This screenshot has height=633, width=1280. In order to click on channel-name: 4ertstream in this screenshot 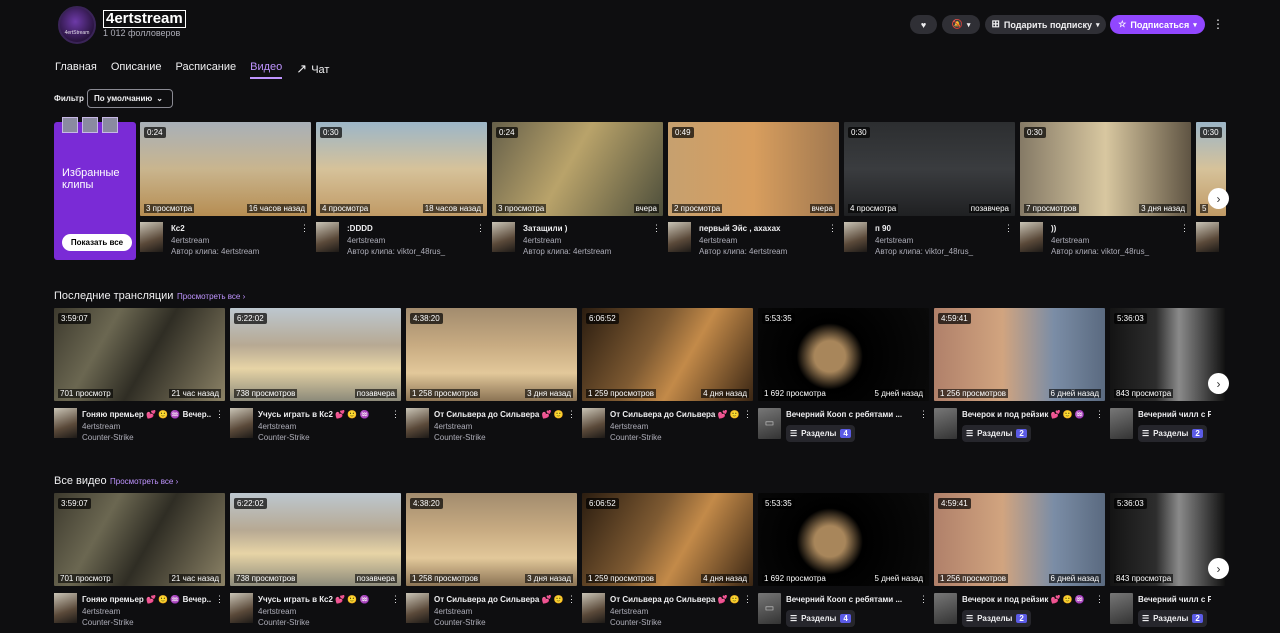, I will do `click(144, 19)`.